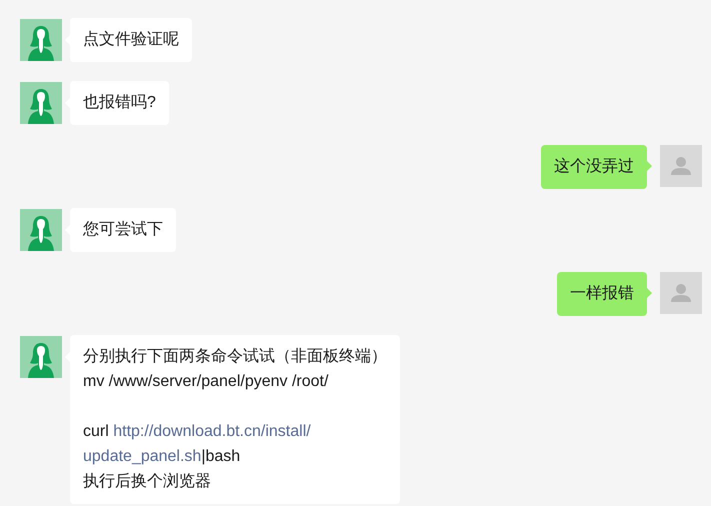 Image resolution: width=711 pixels, height=506 pixels. What do you see at coordinates (602, 293) in the screenshot?
I see `message-text: 一样报错` at bounding box center [602, 293].